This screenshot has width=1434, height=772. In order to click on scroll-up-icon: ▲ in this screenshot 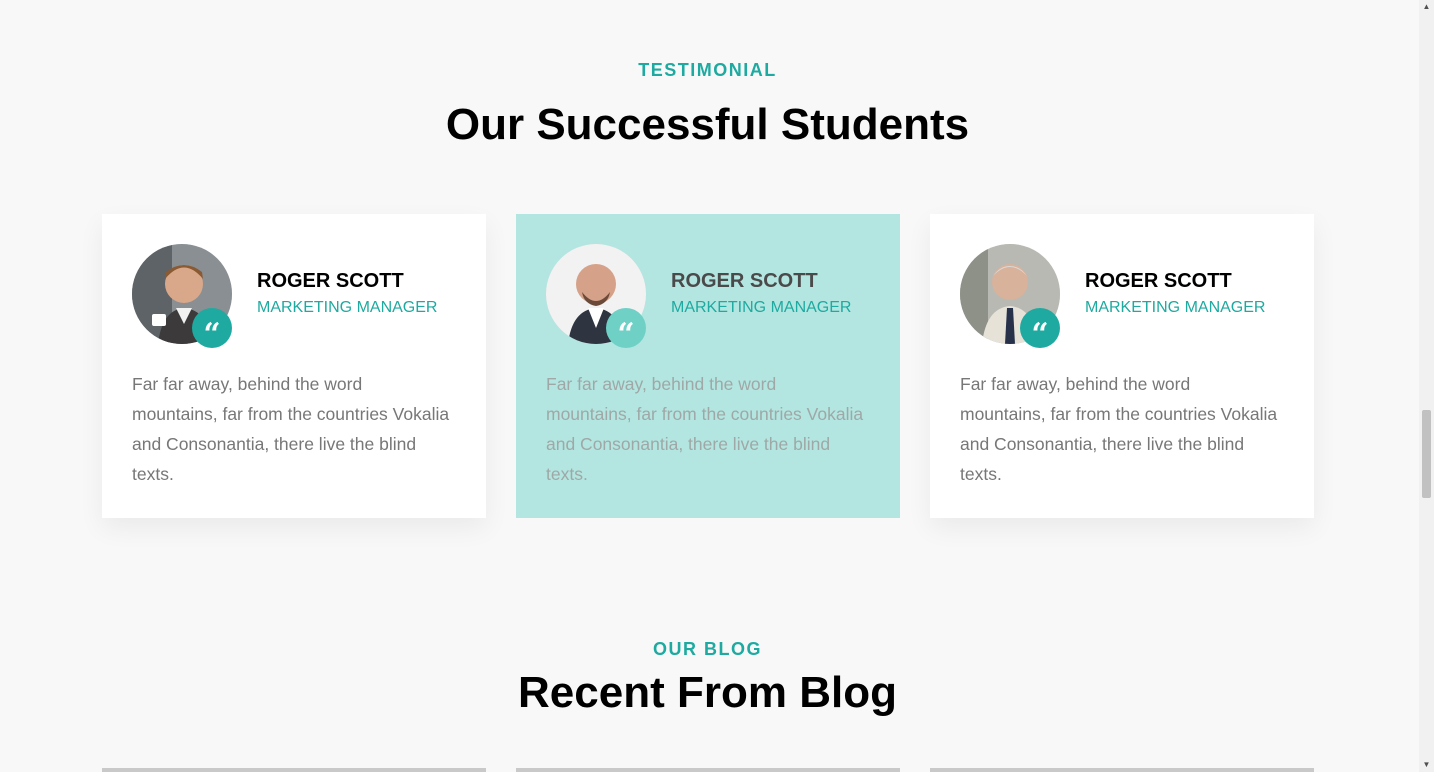, I will do `click(1426, 7)`.